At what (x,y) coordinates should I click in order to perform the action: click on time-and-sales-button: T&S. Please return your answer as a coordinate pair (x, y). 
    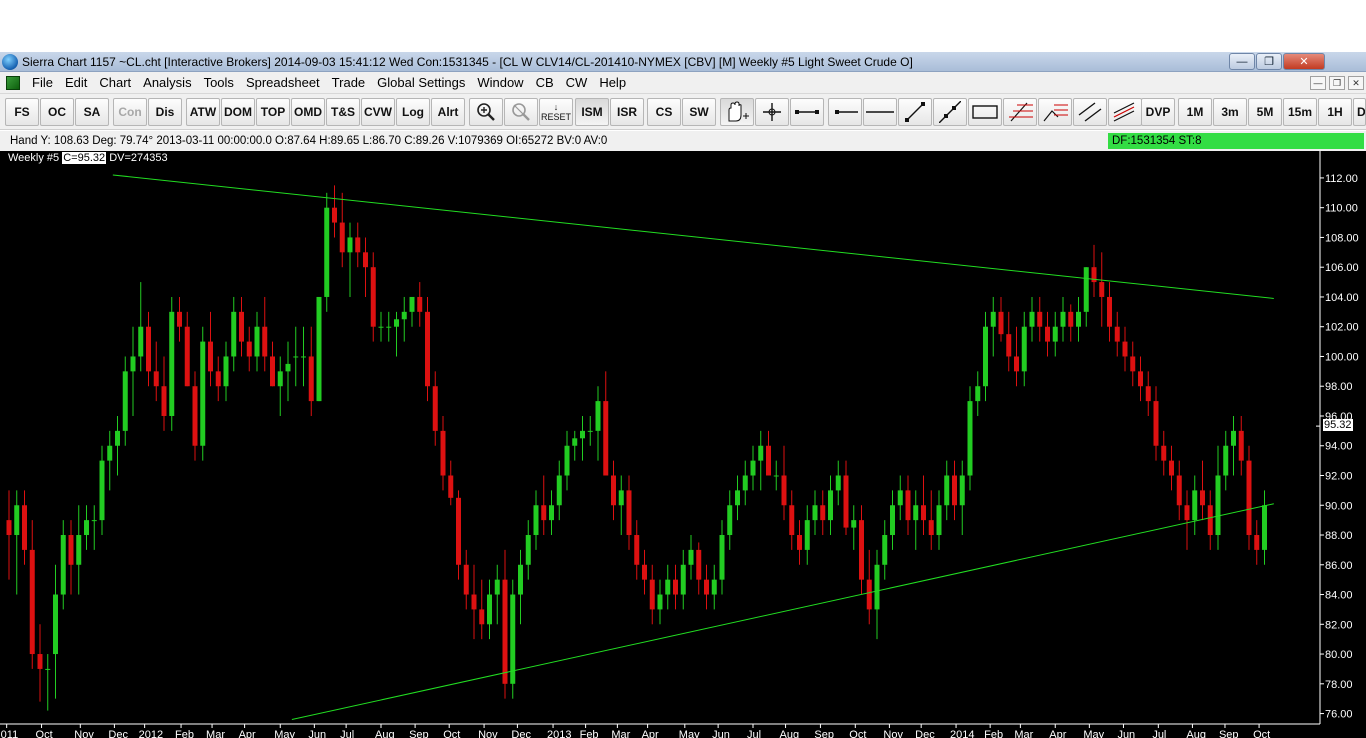
    Looking at the image, I should click on (343, 112).